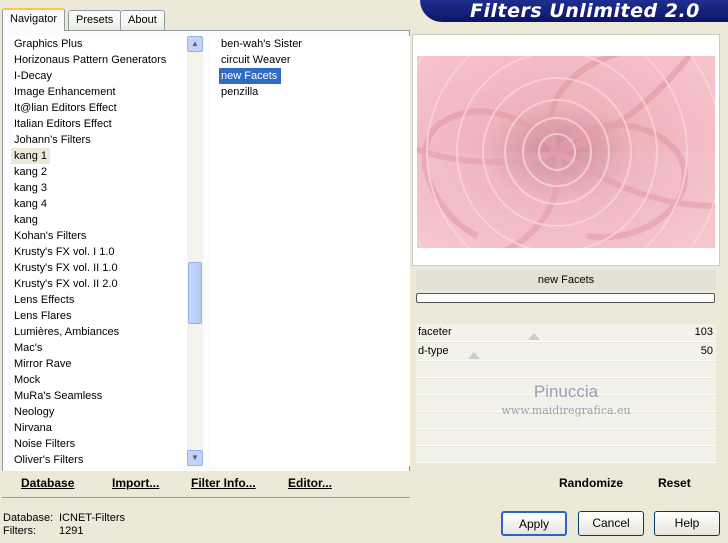 Image resolution: width=728 pixels, height=543 pixels. What do you see at coordinates (28, 348) in the screenshot?
I see `category-item-label: Mac's` at bounding box center [28, 348].